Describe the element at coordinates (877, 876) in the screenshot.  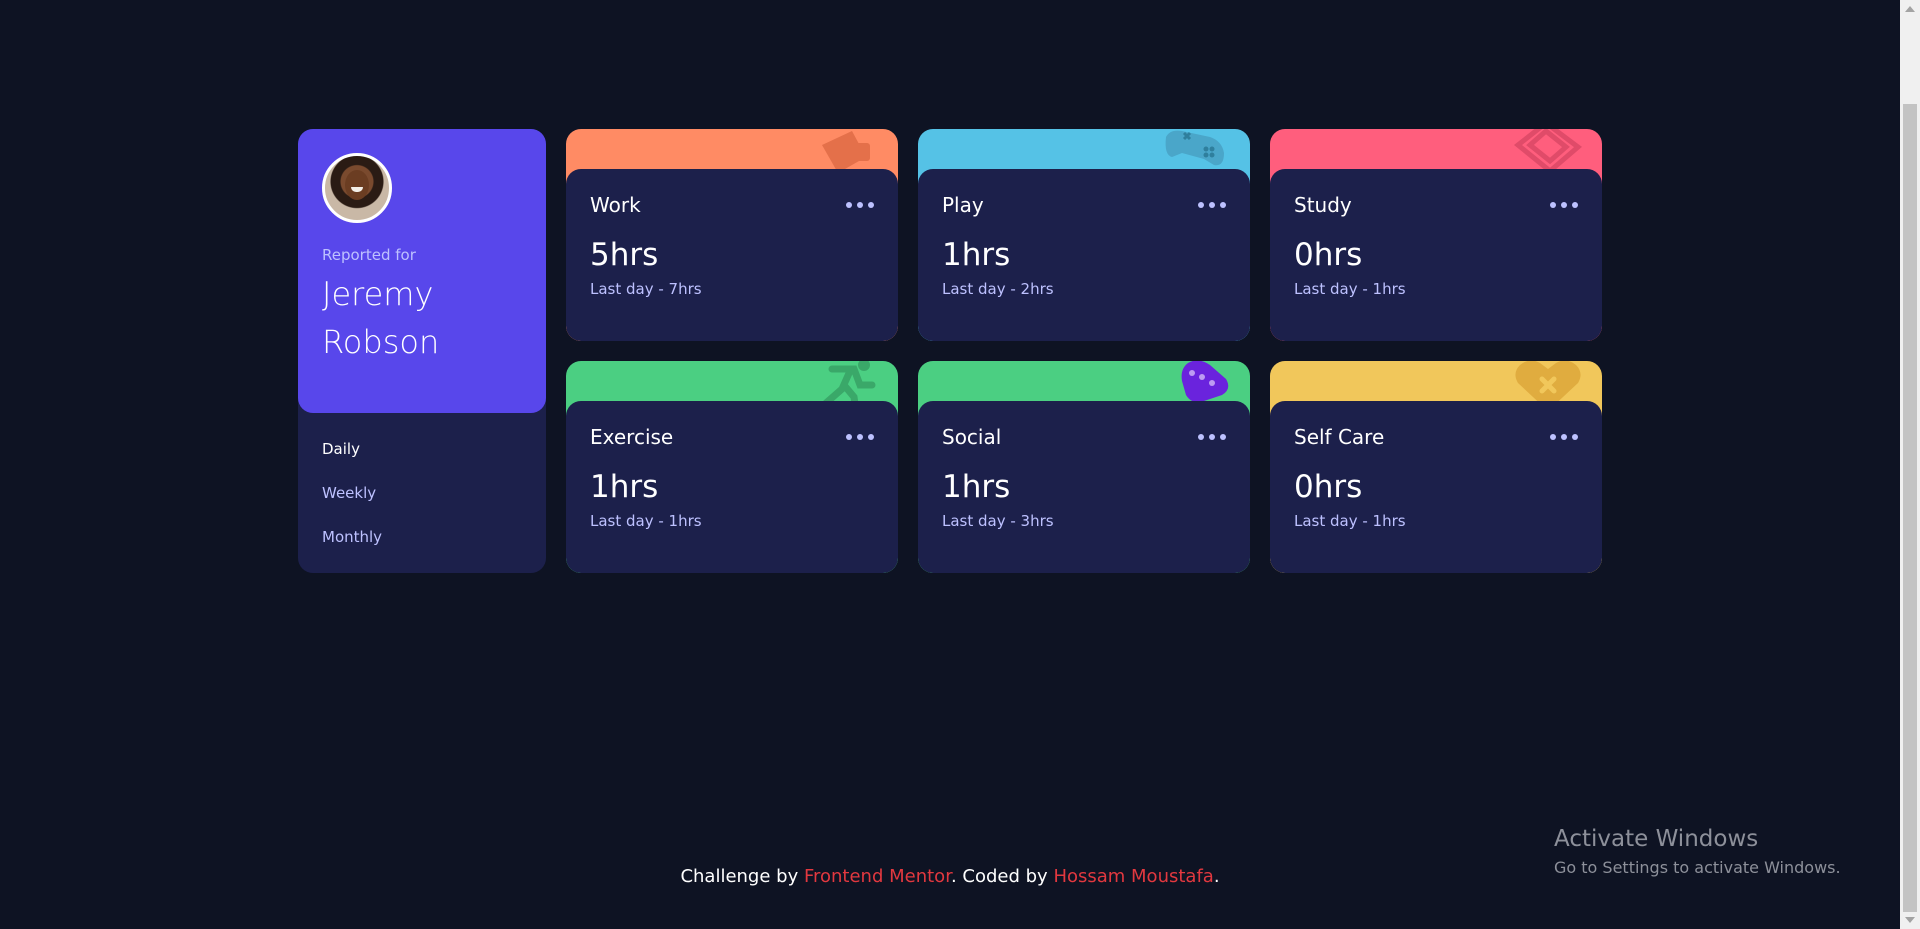
I see `frontend-mentor-link: Frontend Mentor` at that location.